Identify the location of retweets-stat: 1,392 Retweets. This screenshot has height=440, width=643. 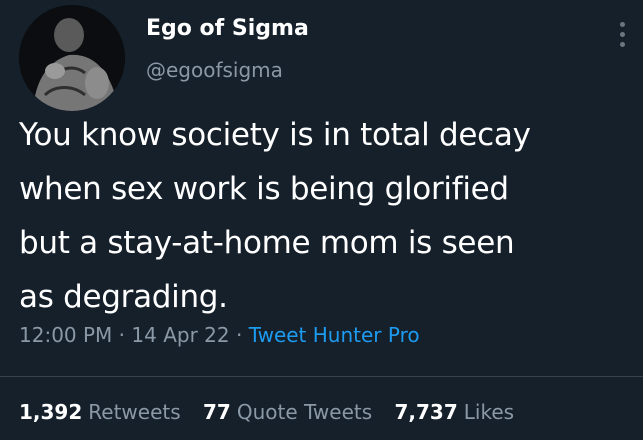
(103, 412).